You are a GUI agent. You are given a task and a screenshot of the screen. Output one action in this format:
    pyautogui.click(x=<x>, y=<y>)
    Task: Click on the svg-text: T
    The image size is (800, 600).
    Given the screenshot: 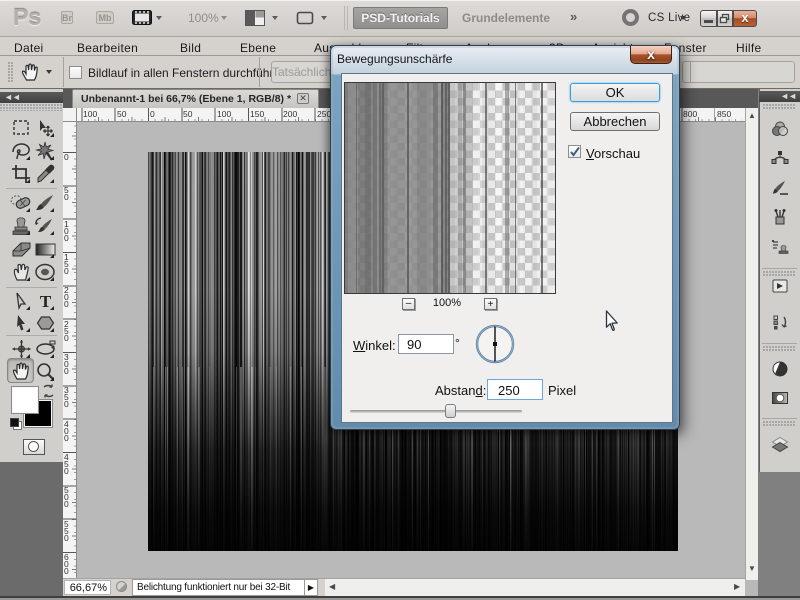 What is the action you would take?
    pyautogui.click(x=46, y=301)
    